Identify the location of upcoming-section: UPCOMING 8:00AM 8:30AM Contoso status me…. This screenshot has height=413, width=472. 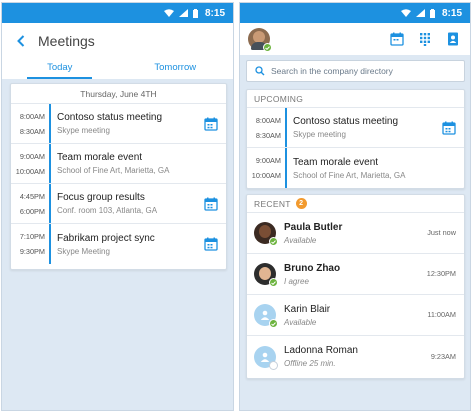
(355, 139).